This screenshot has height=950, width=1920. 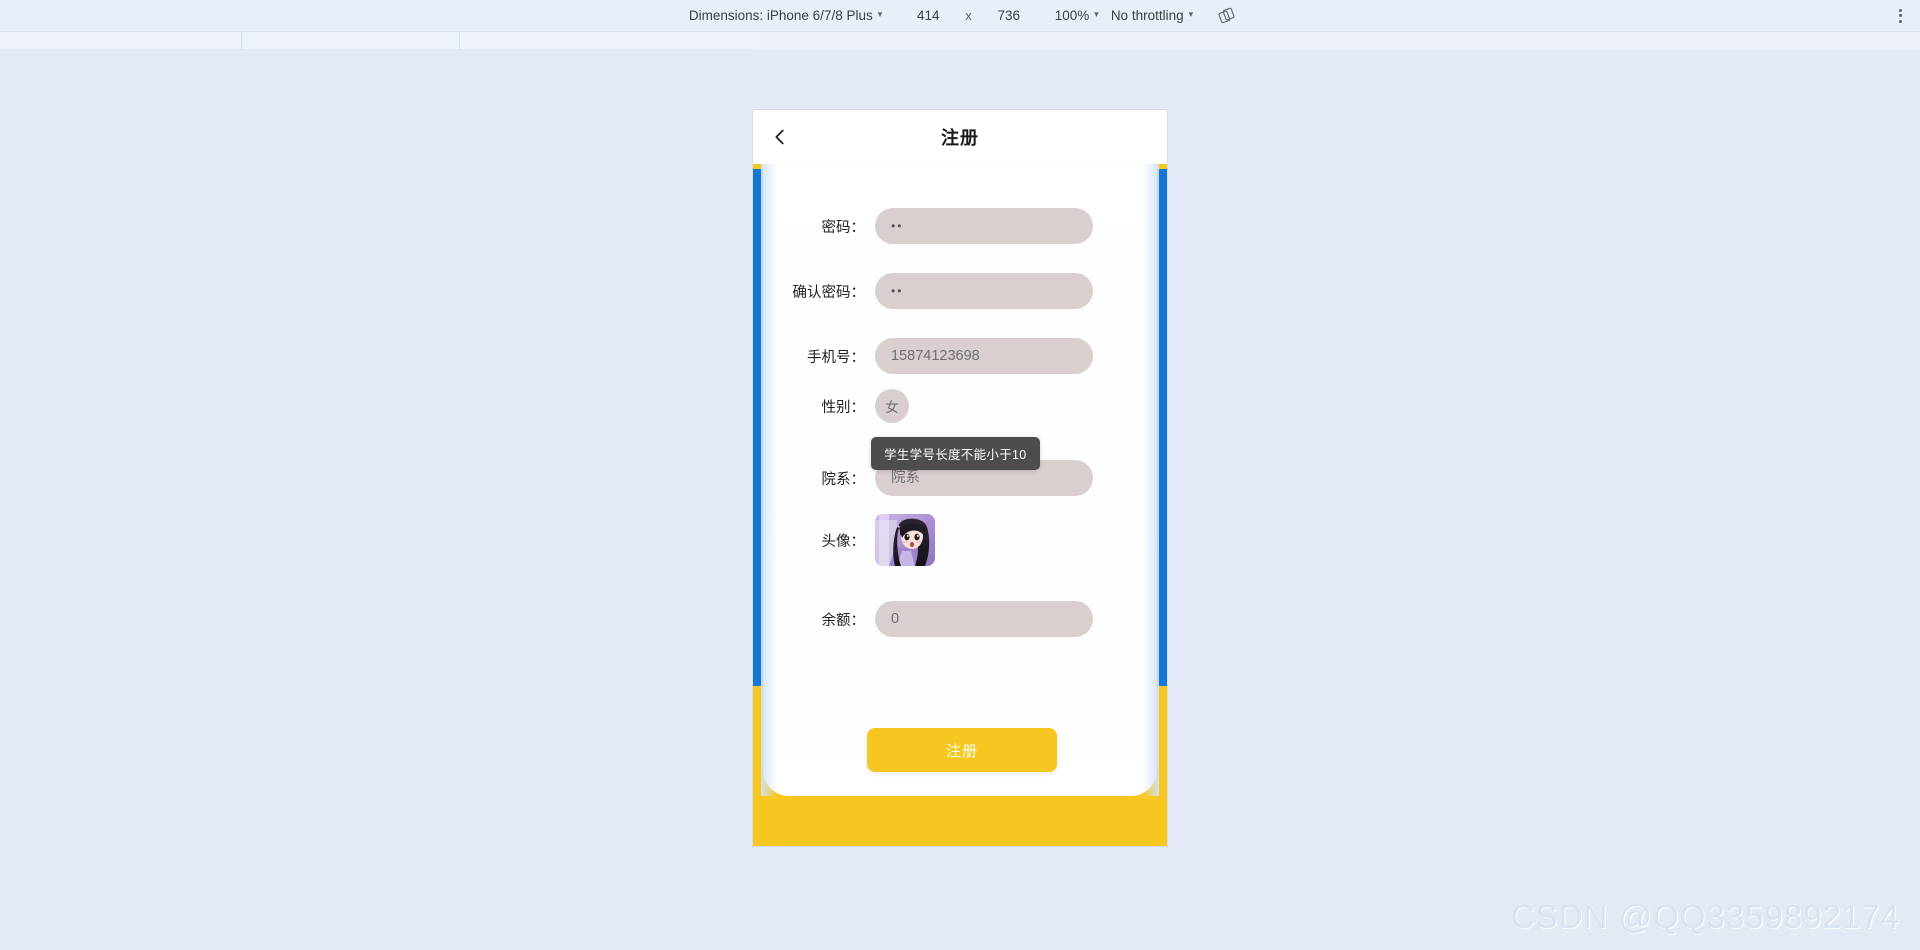 I want to click on throttling-label: No throttling, so click(x=1147, y=15).